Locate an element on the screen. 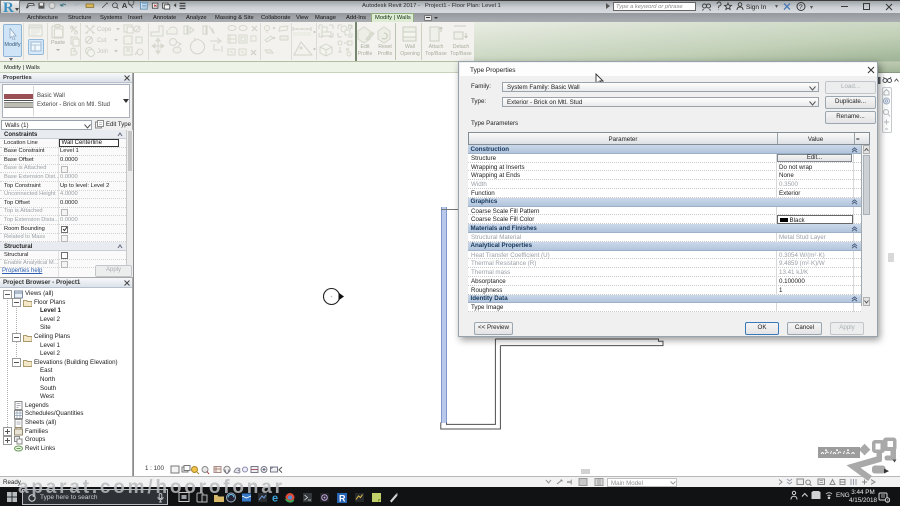 The image size is (900, 506). svg-text: Cut is located at coordinates (102, 41).